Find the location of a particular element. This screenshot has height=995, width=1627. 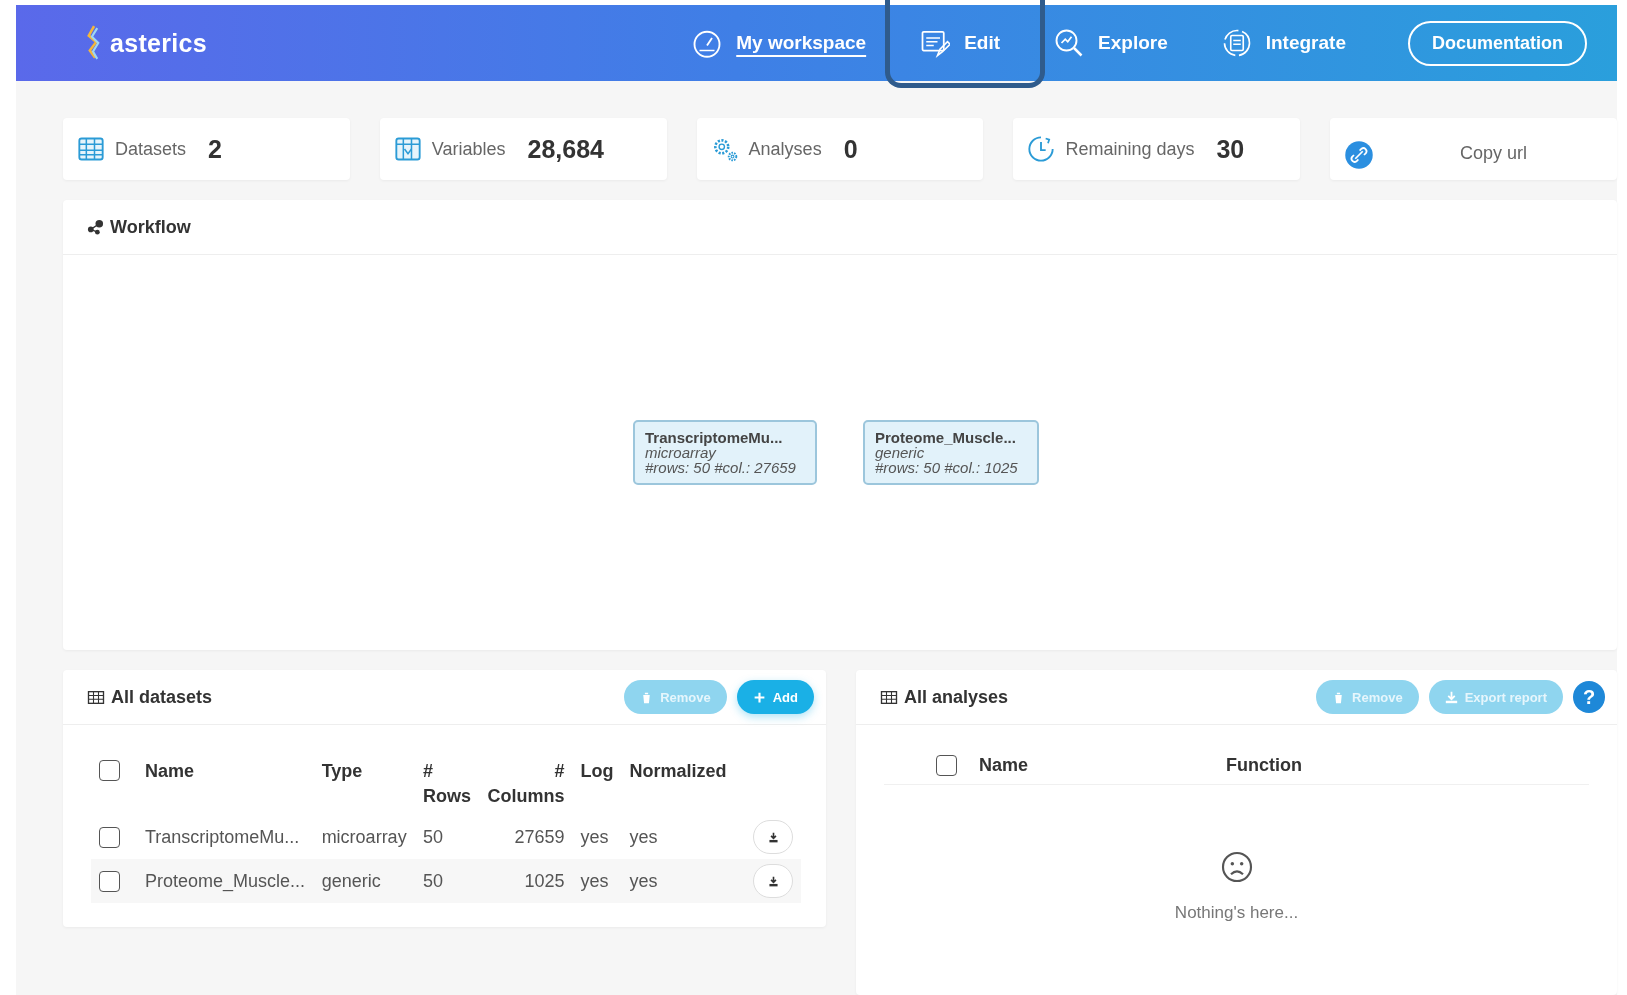

column-header: Normalized is located at coordinates (678, 771).